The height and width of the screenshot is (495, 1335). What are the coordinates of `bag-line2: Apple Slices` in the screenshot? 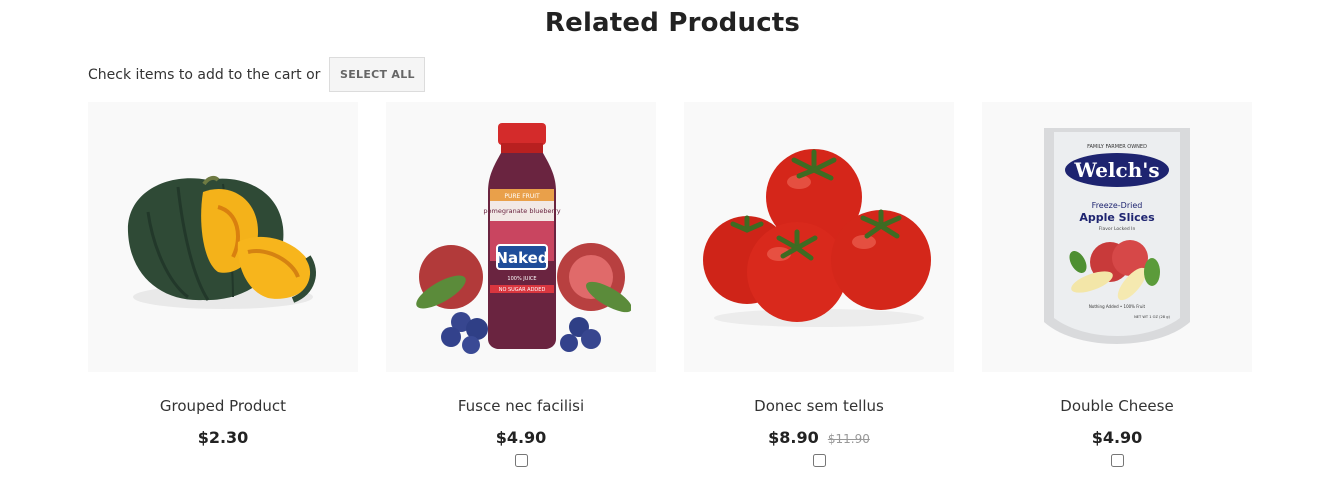 It's located at (1117, 217).